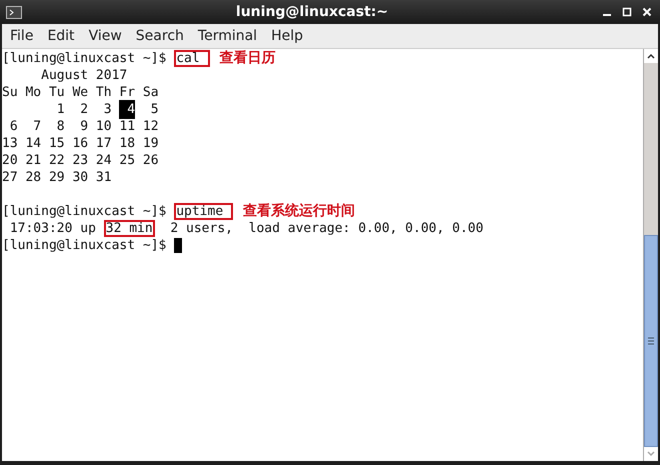 Image resolution: width=660 pixels, height=465 pixels. I want to click on output-text: 2 users, load average: 0.00, 0.00, 0.00, so click(326, 229).